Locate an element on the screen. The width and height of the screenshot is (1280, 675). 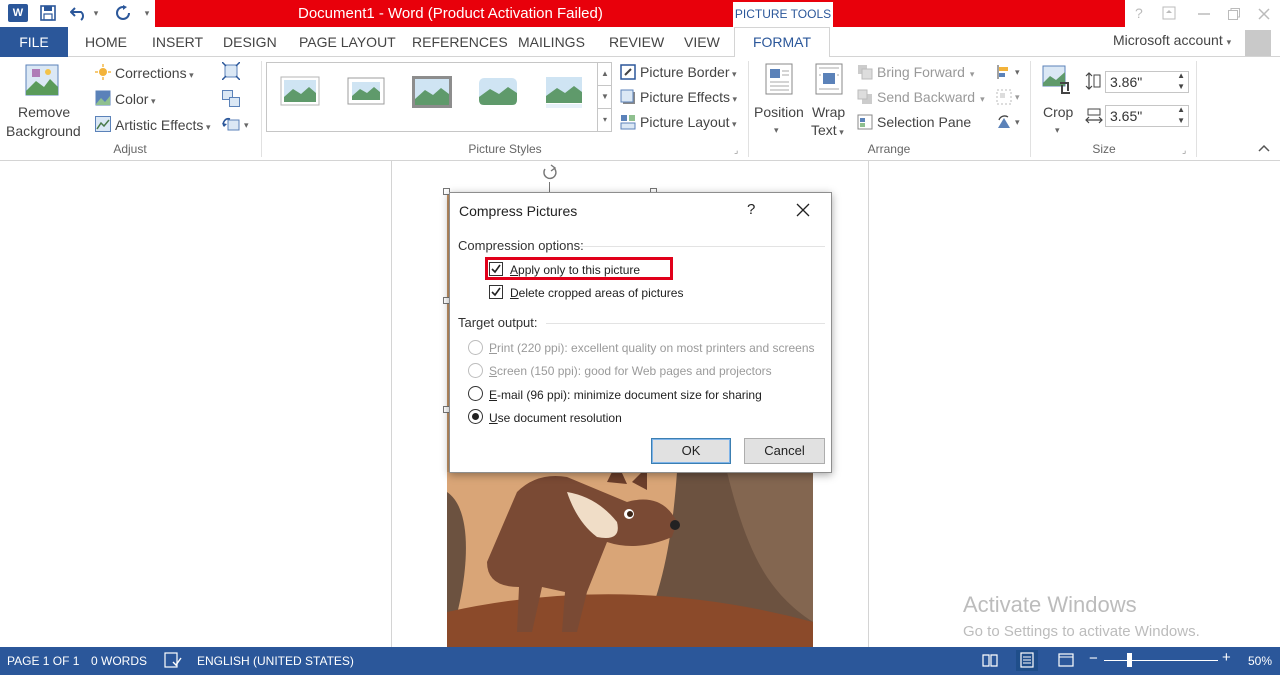
proofing-icon is located at coordinates (173, 661).